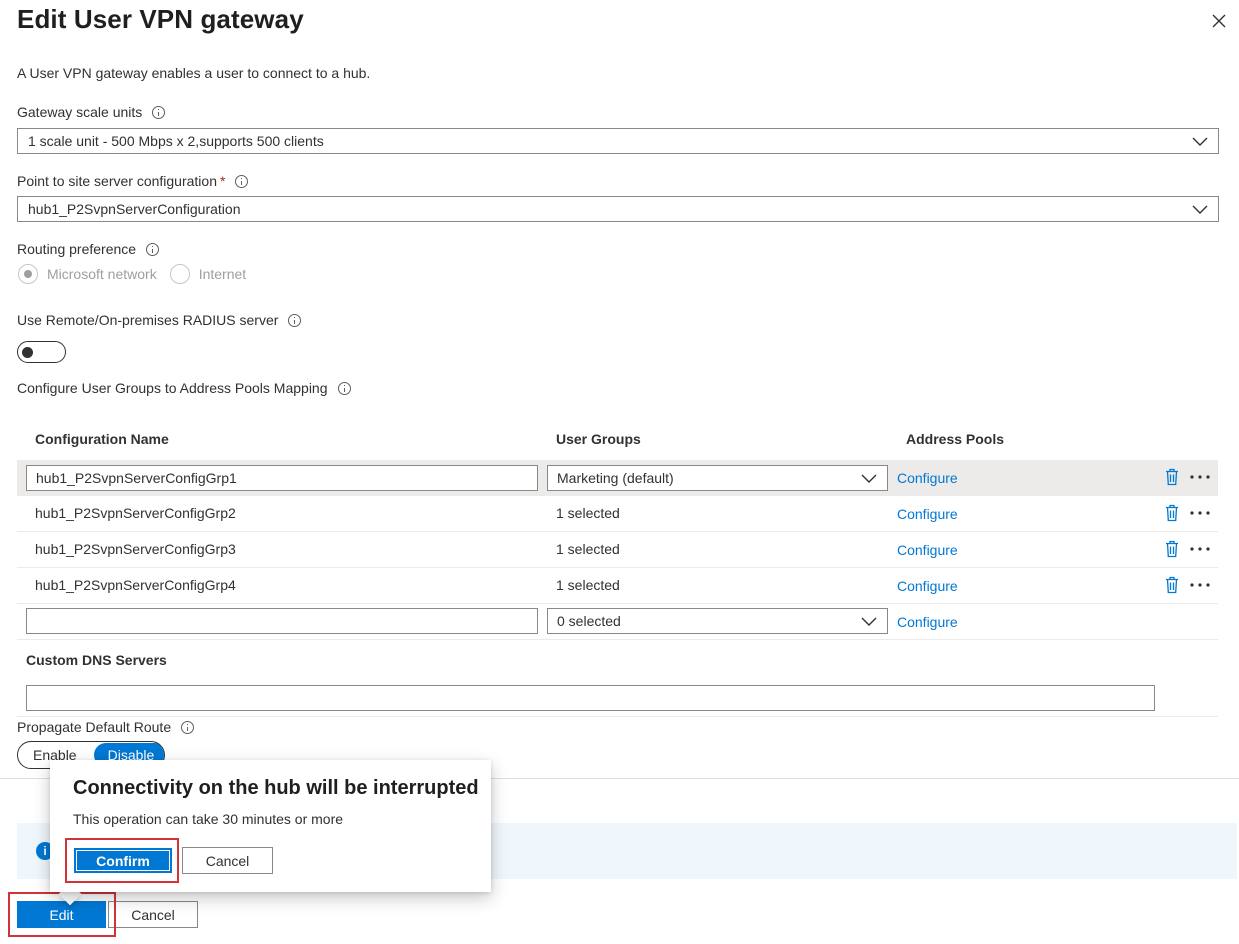 Image resolution: width=1239 pixels, height=944 pixels. What do you see at coordinates (134, 209) in the screenshot?
I see `p2s-config-value: hub1_P2SvpnServerConfiguration` at bounding box center [134, 209].